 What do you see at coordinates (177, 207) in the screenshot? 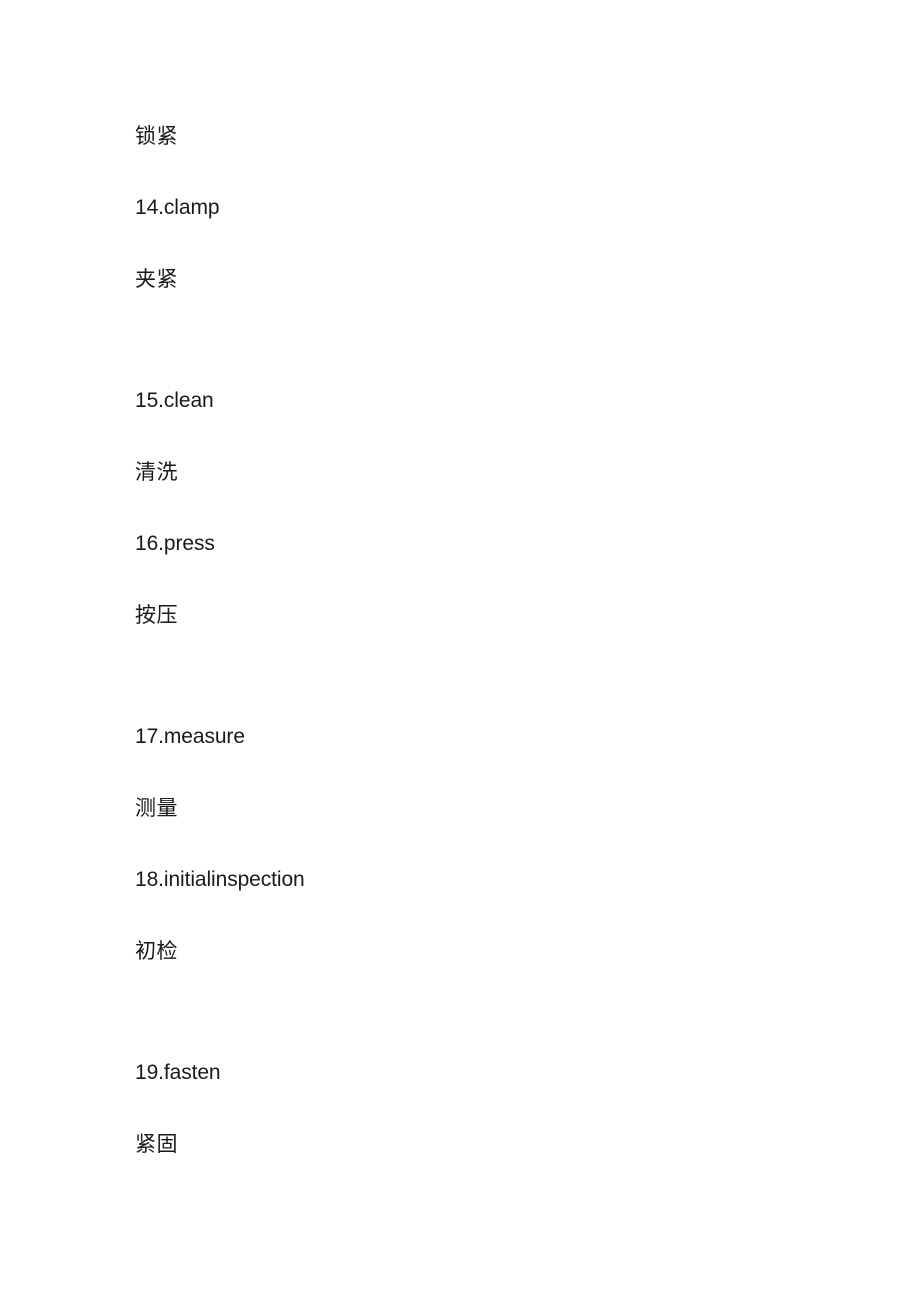
I see `entry-term-line: 14.clamp` at bounding box center [177, 207].